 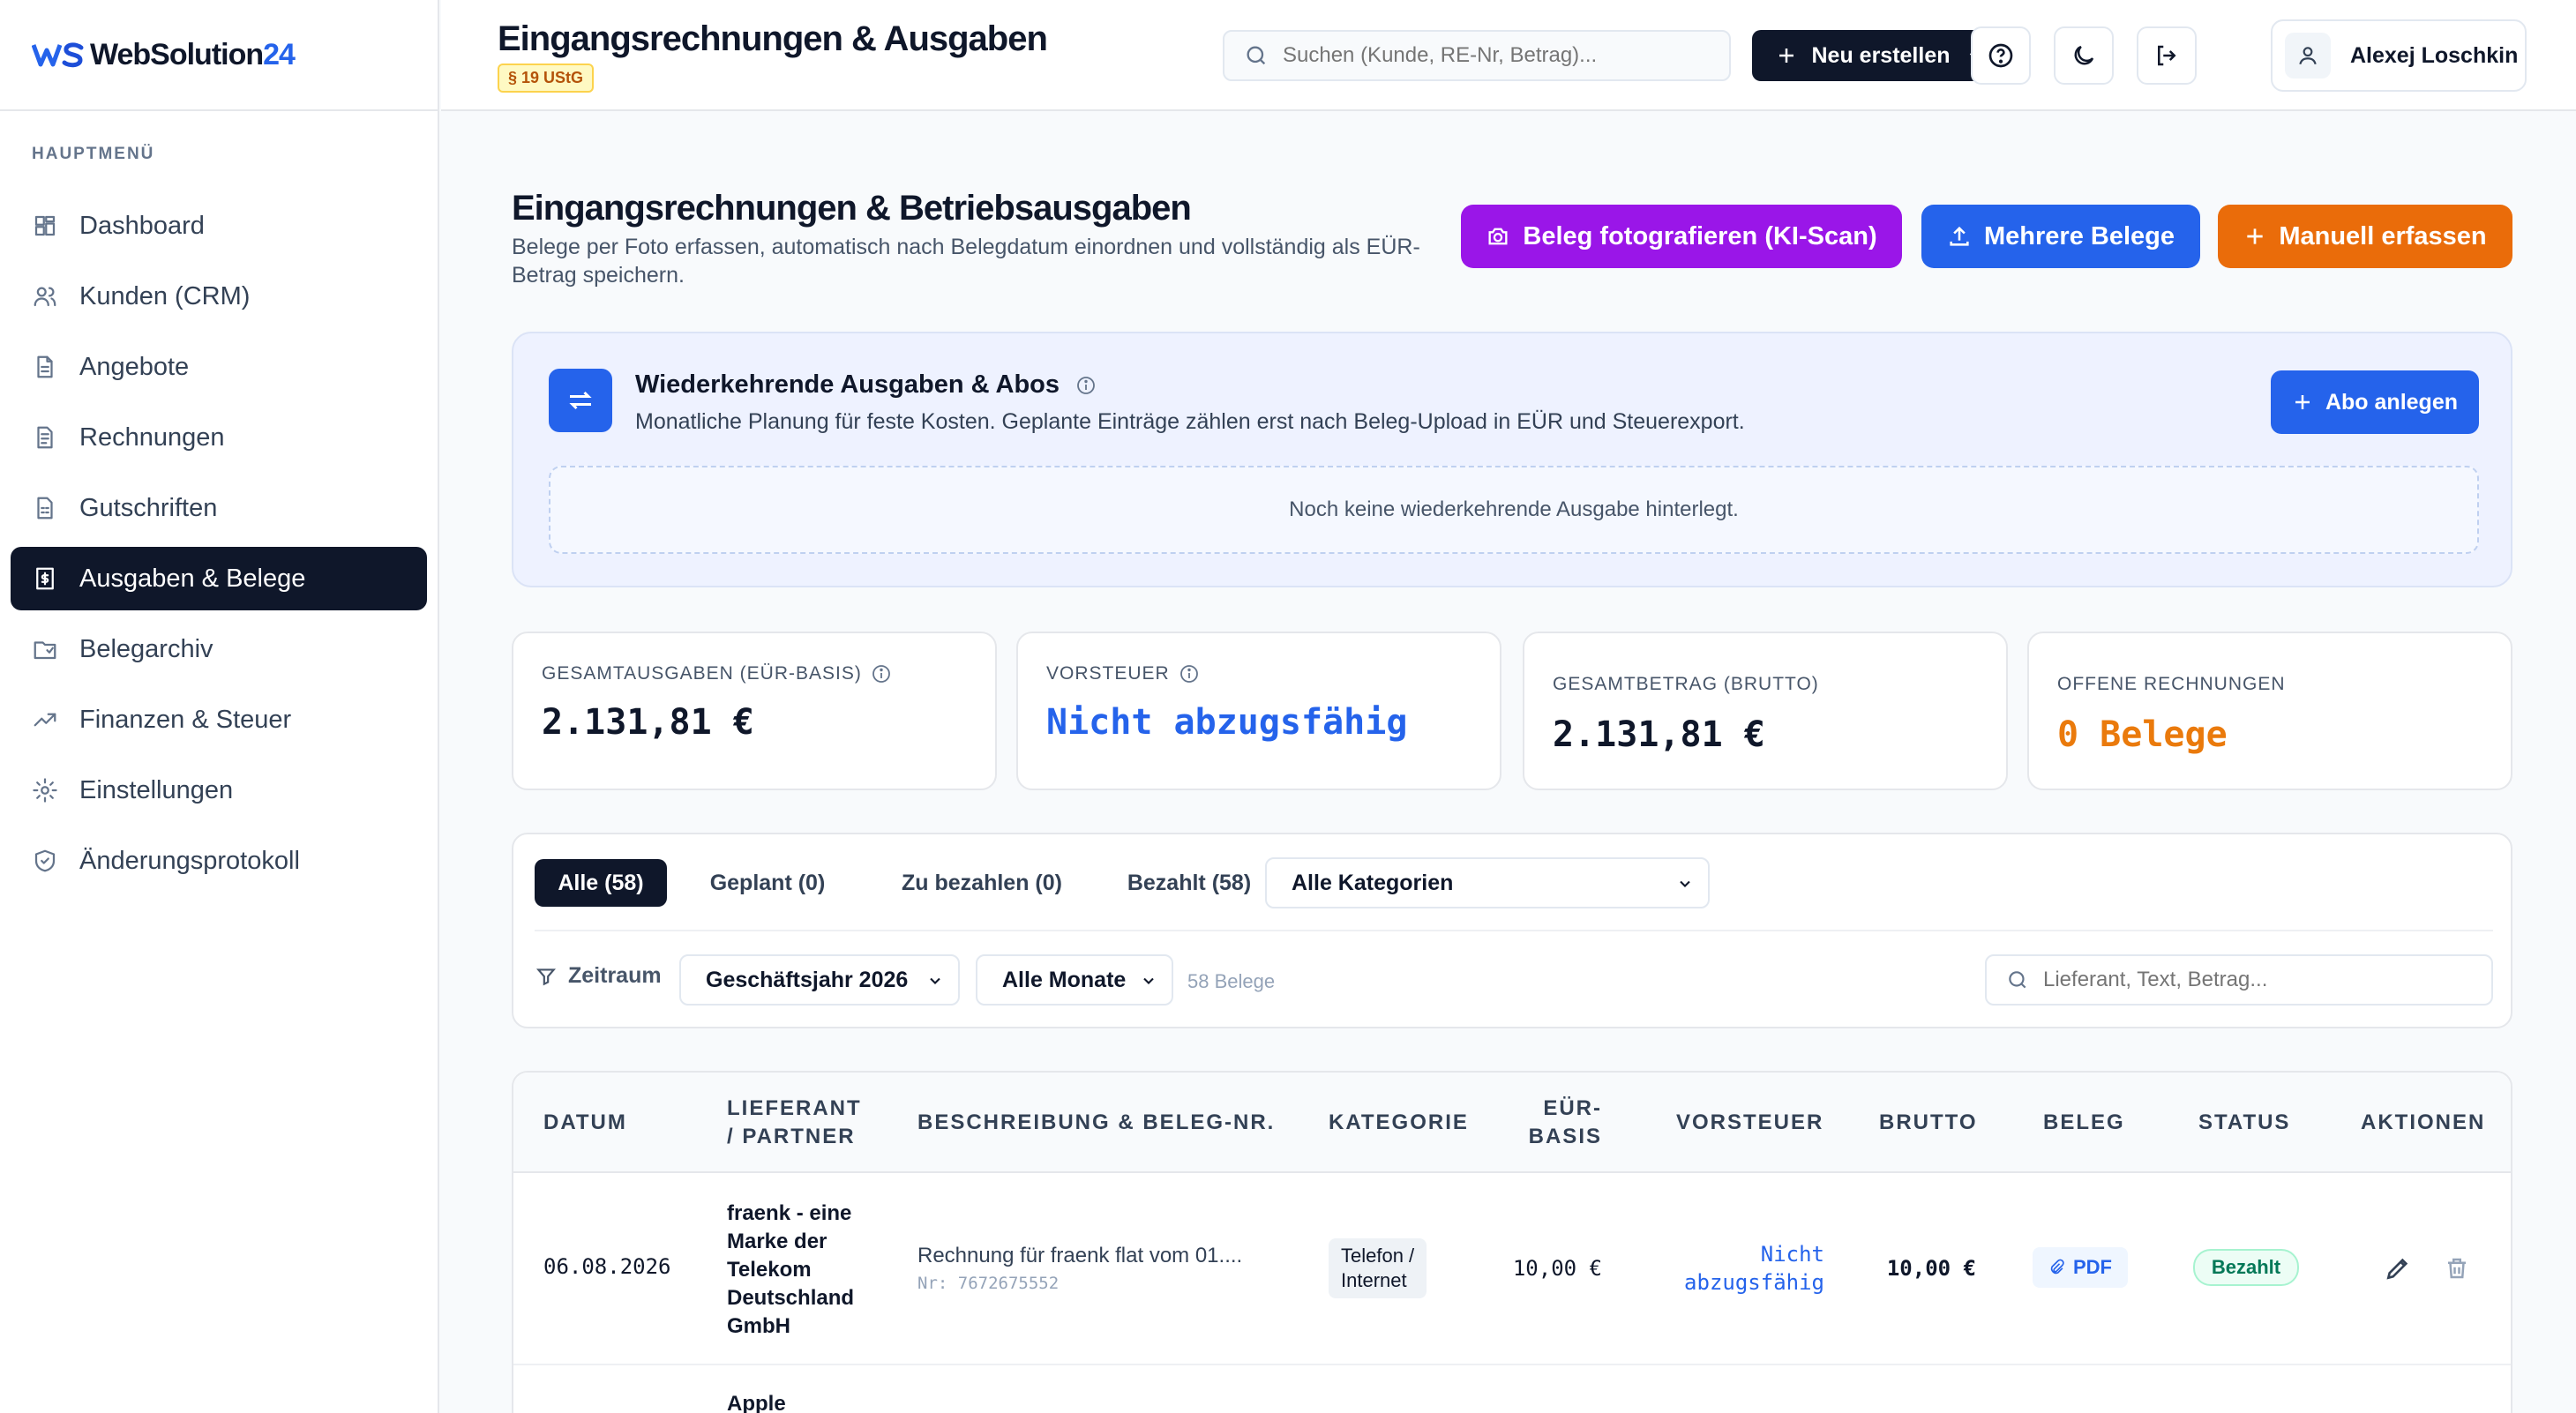 What do you see at coordinates (989, 1283) in the screenshot?
I see `cell-beleg-nr: Nr: 7672675552` at bounding box center [989, 1283].